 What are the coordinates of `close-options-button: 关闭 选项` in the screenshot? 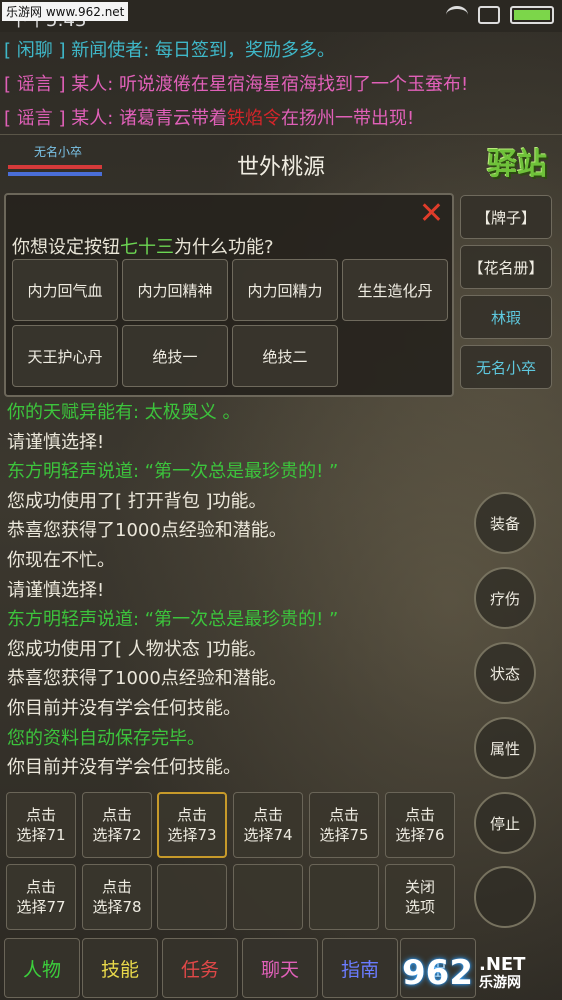 It's located at (420, 897).